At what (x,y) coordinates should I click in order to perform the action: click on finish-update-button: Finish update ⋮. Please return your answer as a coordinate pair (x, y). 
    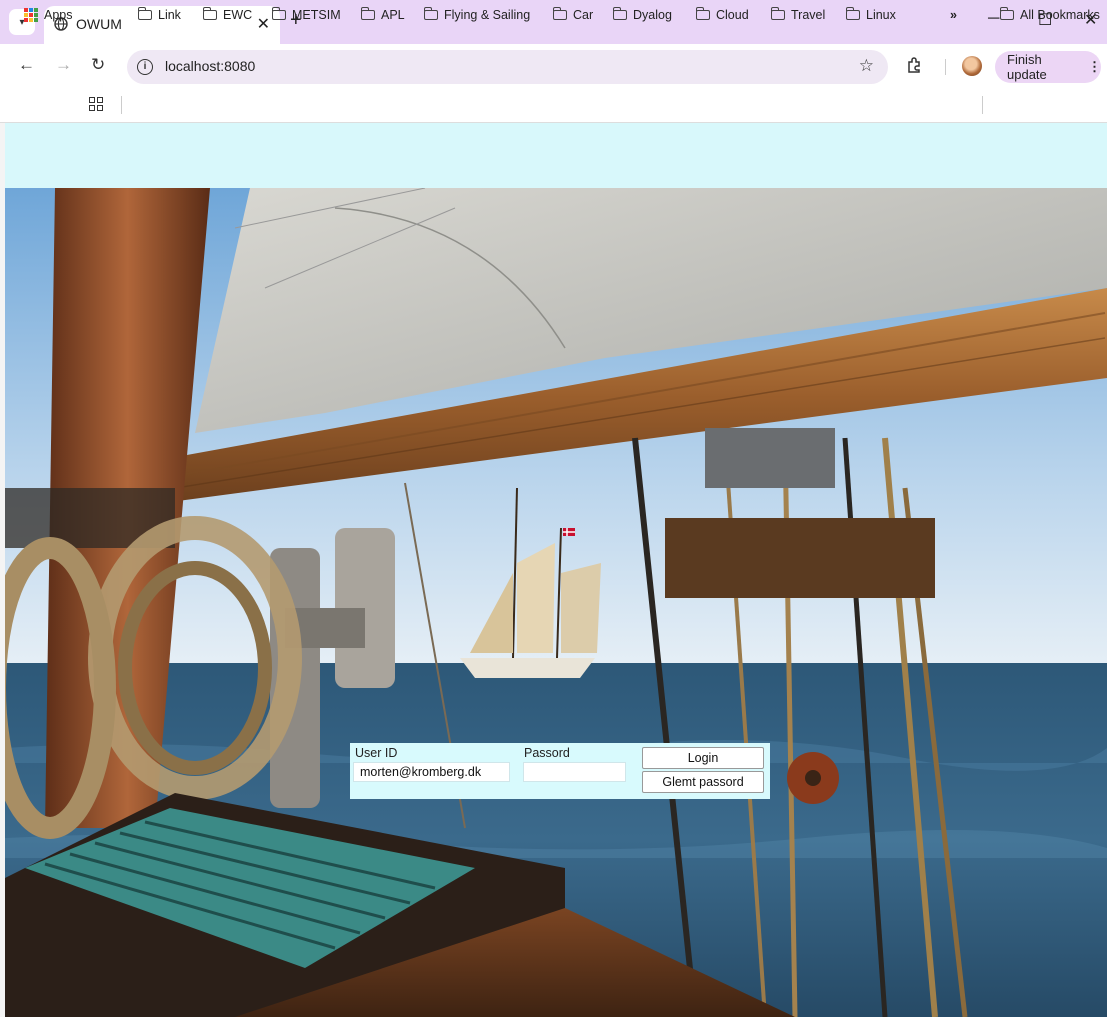
    Looking at the image, I should click on (1048, 67).